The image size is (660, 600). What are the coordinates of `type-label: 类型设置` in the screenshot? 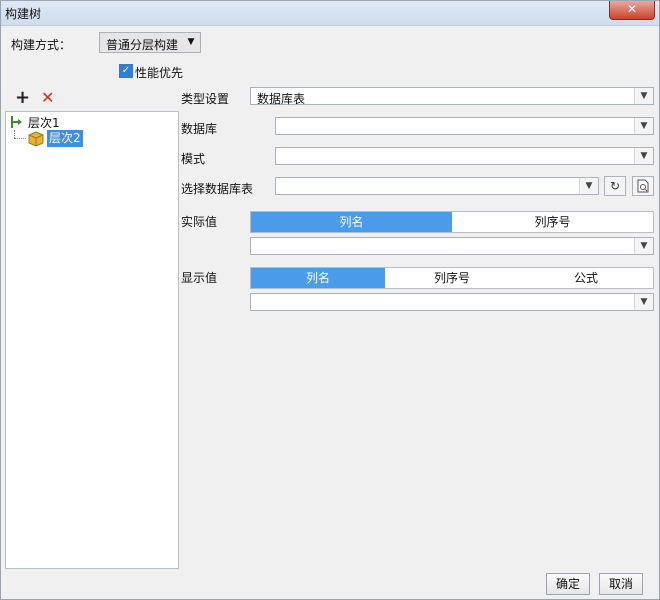 It's located at (205, 99).